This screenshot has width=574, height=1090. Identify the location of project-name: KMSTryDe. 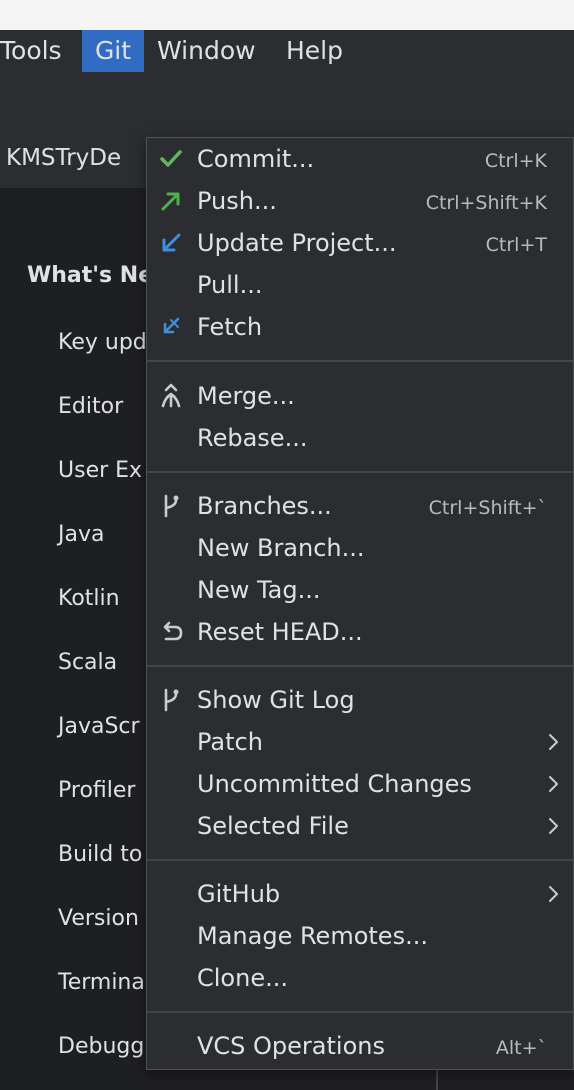
(63, 159).